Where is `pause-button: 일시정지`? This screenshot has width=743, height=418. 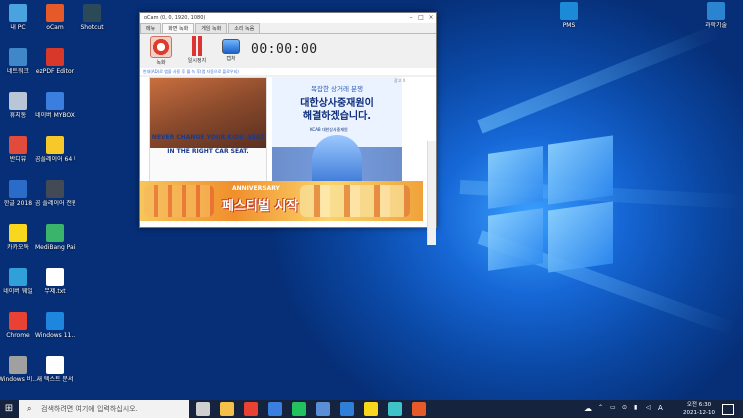 pause-button: 일시정지 is located at coordinates (197, 50).